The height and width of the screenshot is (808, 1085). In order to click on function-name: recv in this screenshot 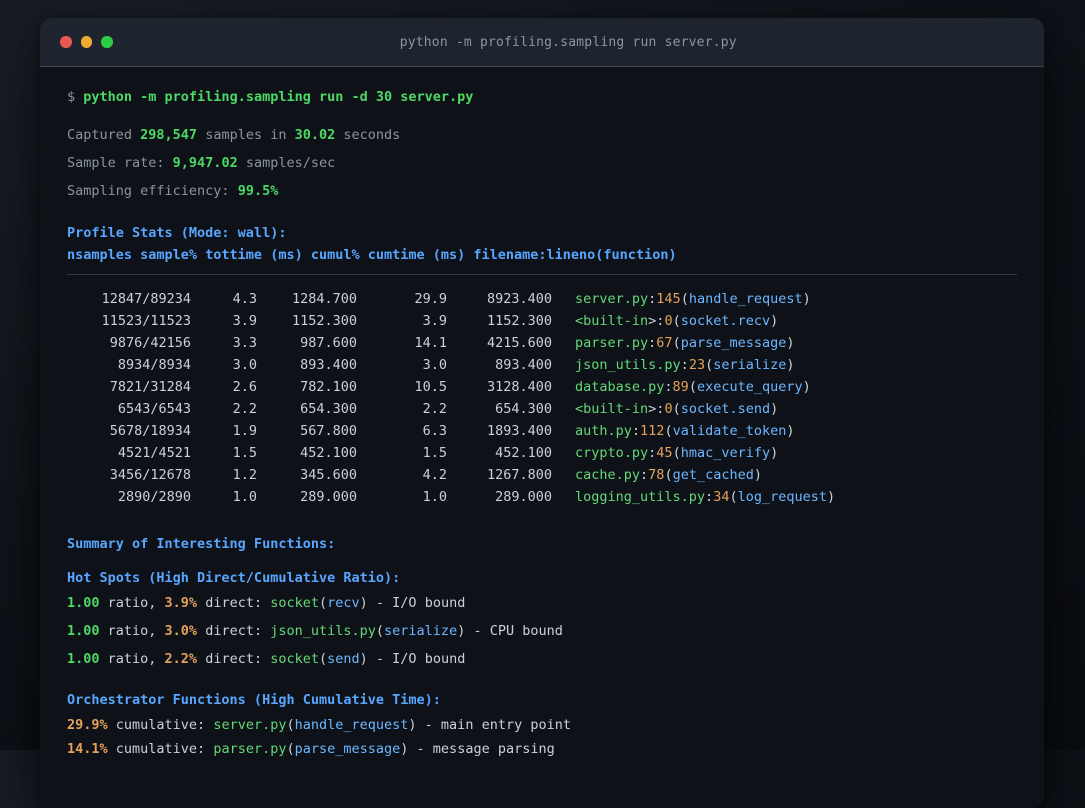, I will do `click(343, 603)`.